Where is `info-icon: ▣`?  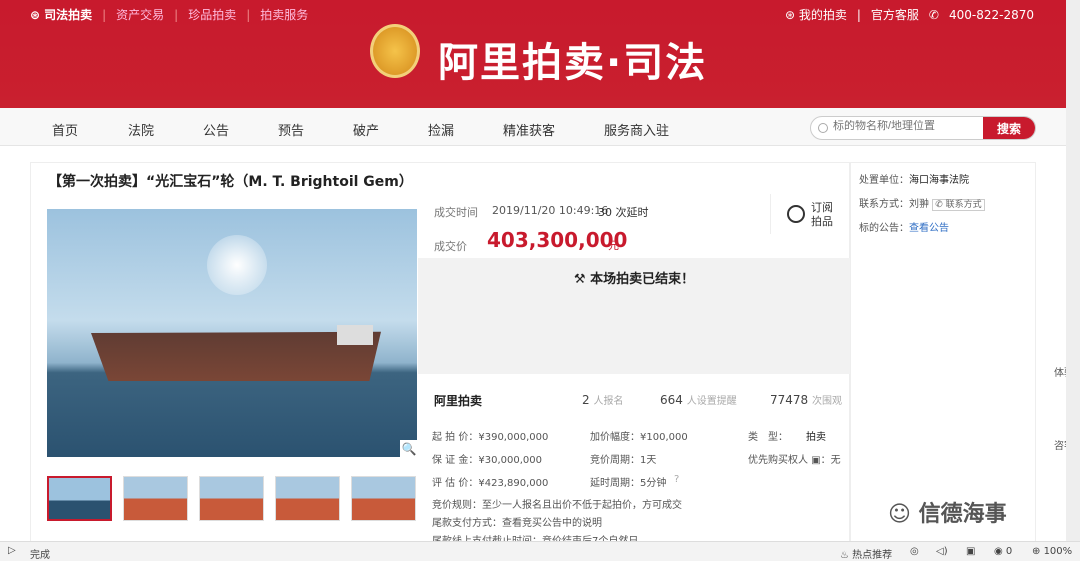
info-icon: ▣ is located at coordinates (815, 460).